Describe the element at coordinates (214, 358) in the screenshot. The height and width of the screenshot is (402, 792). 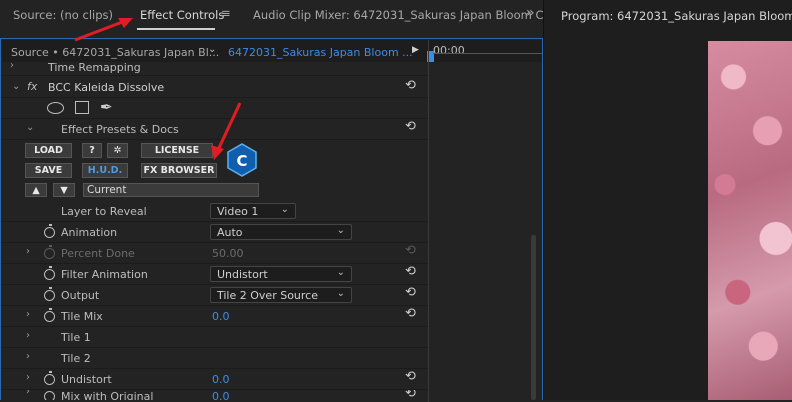
I see `param-row-tile-2: › Tile 2` at that location.